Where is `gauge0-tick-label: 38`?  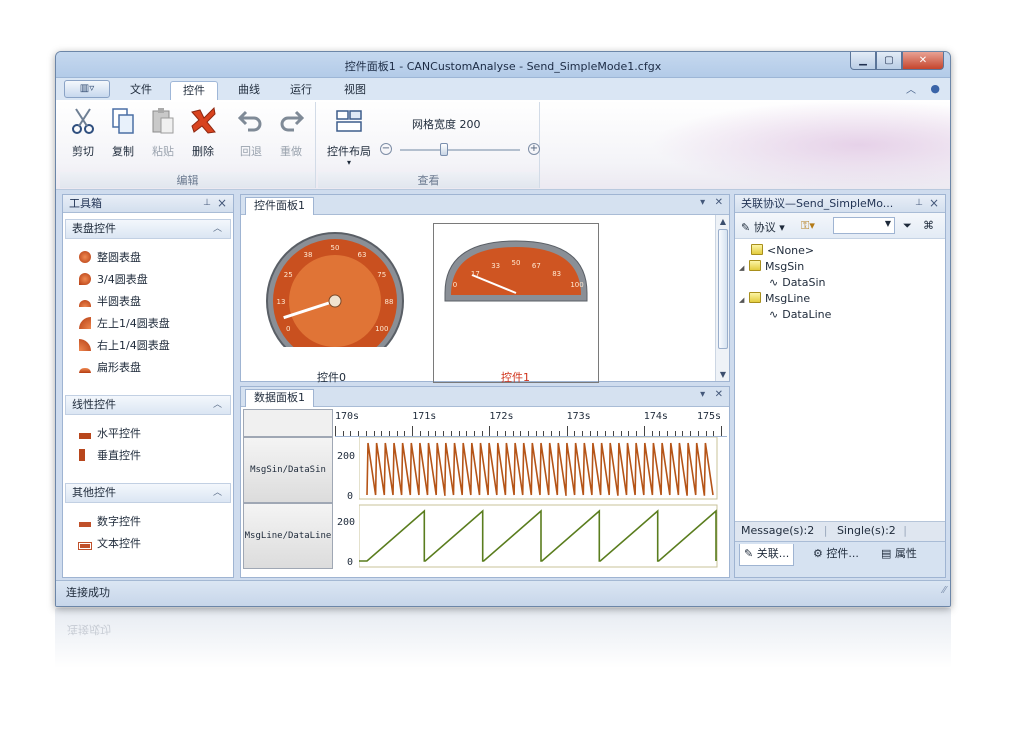
gauge0-tick-label: 38 is located at coordinates (308, 255).